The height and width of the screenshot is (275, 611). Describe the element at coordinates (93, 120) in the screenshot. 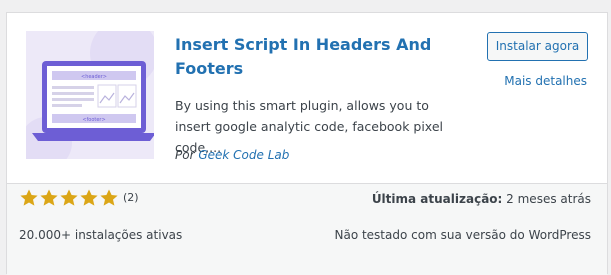

I see `thumb-footer-label: <footer>` at that location.